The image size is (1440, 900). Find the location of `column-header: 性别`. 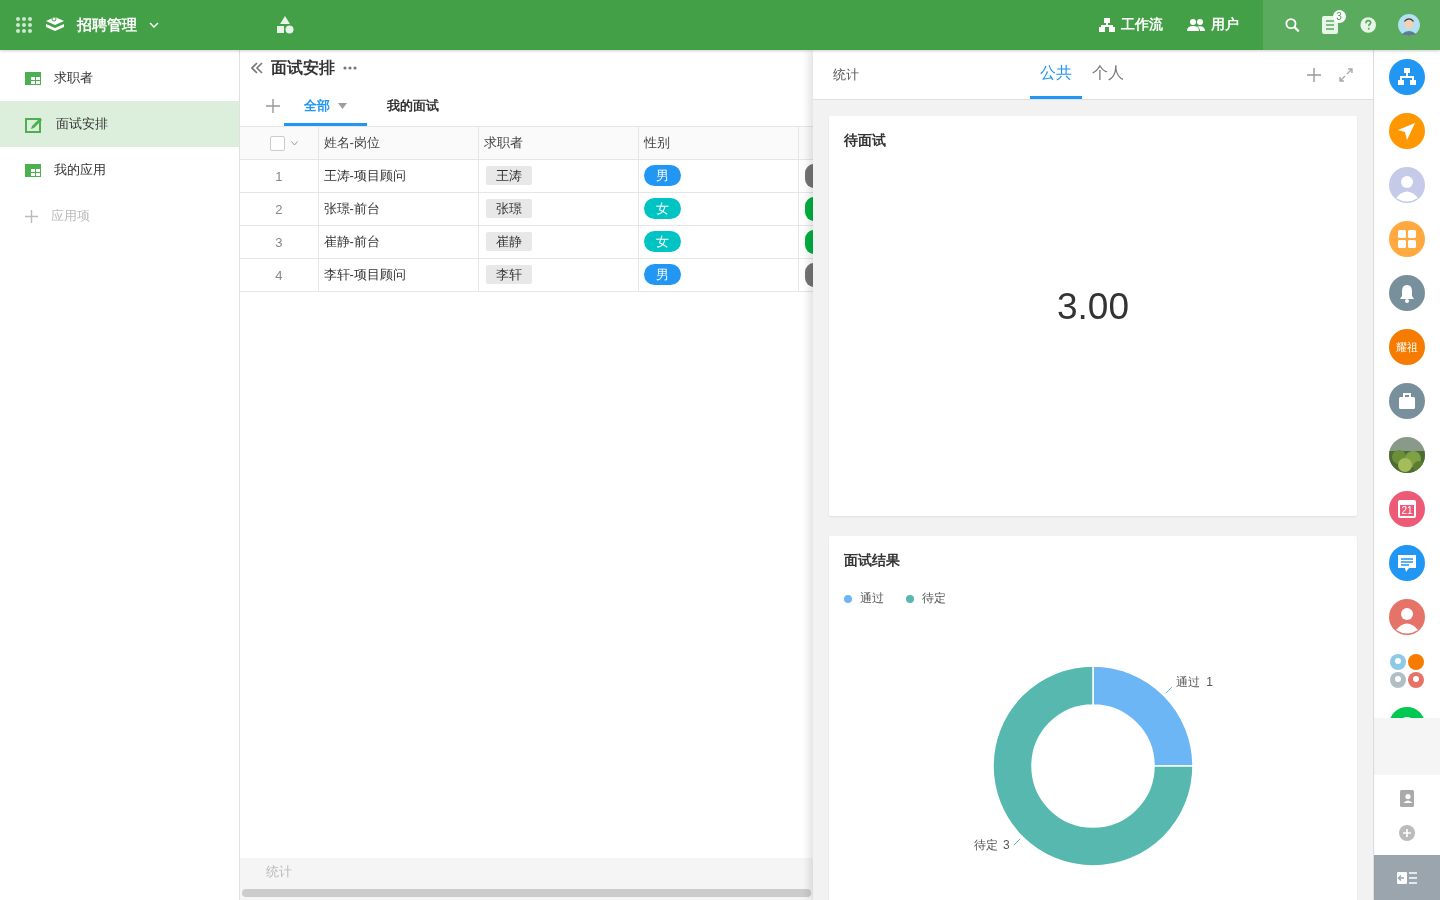

column-header: 性别 is located at coordinates (718, 143).